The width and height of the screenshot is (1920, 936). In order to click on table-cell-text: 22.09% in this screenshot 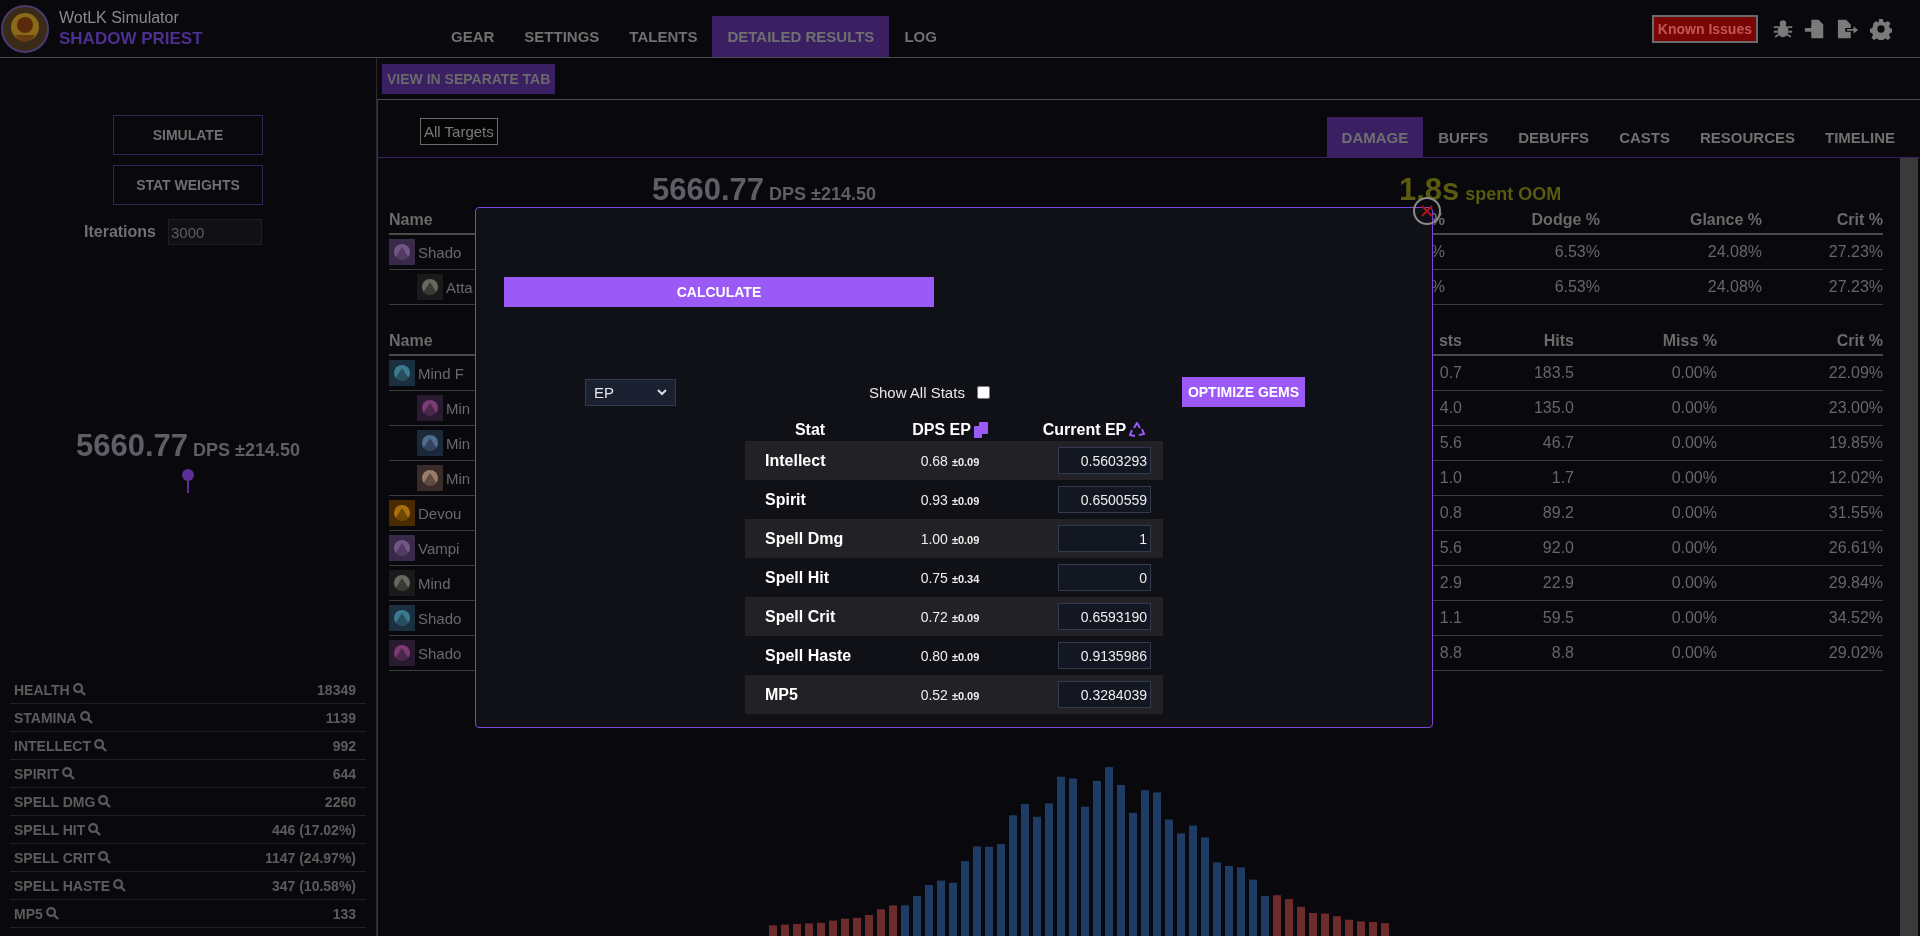, I will do `click(1855, 373)`.